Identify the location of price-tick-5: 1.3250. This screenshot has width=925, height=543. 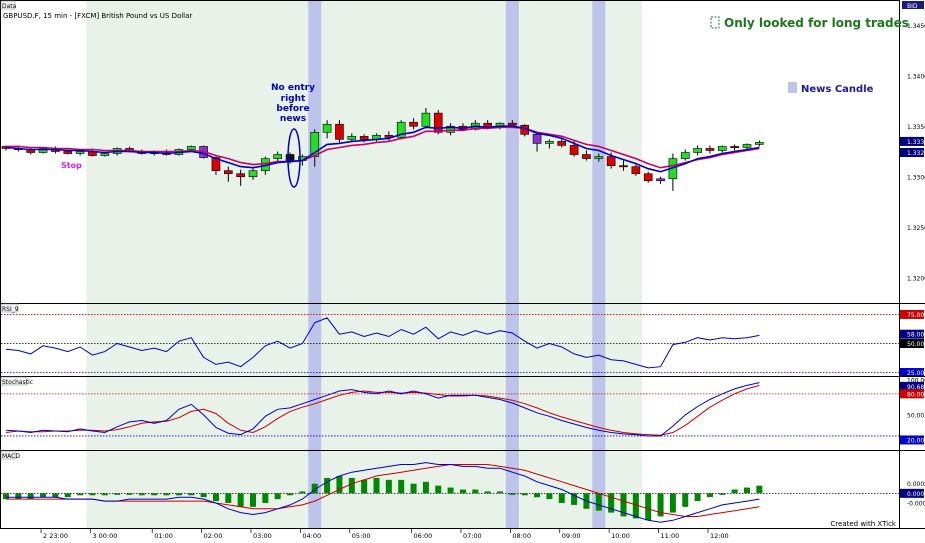
(916, 228).